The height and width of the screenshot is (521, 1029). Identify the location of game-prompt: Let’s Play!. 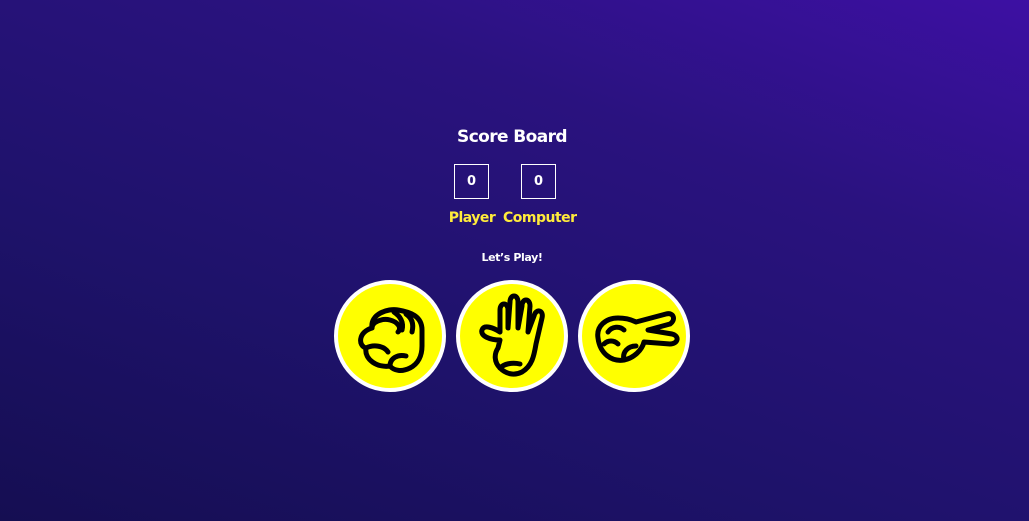
(512, 257).